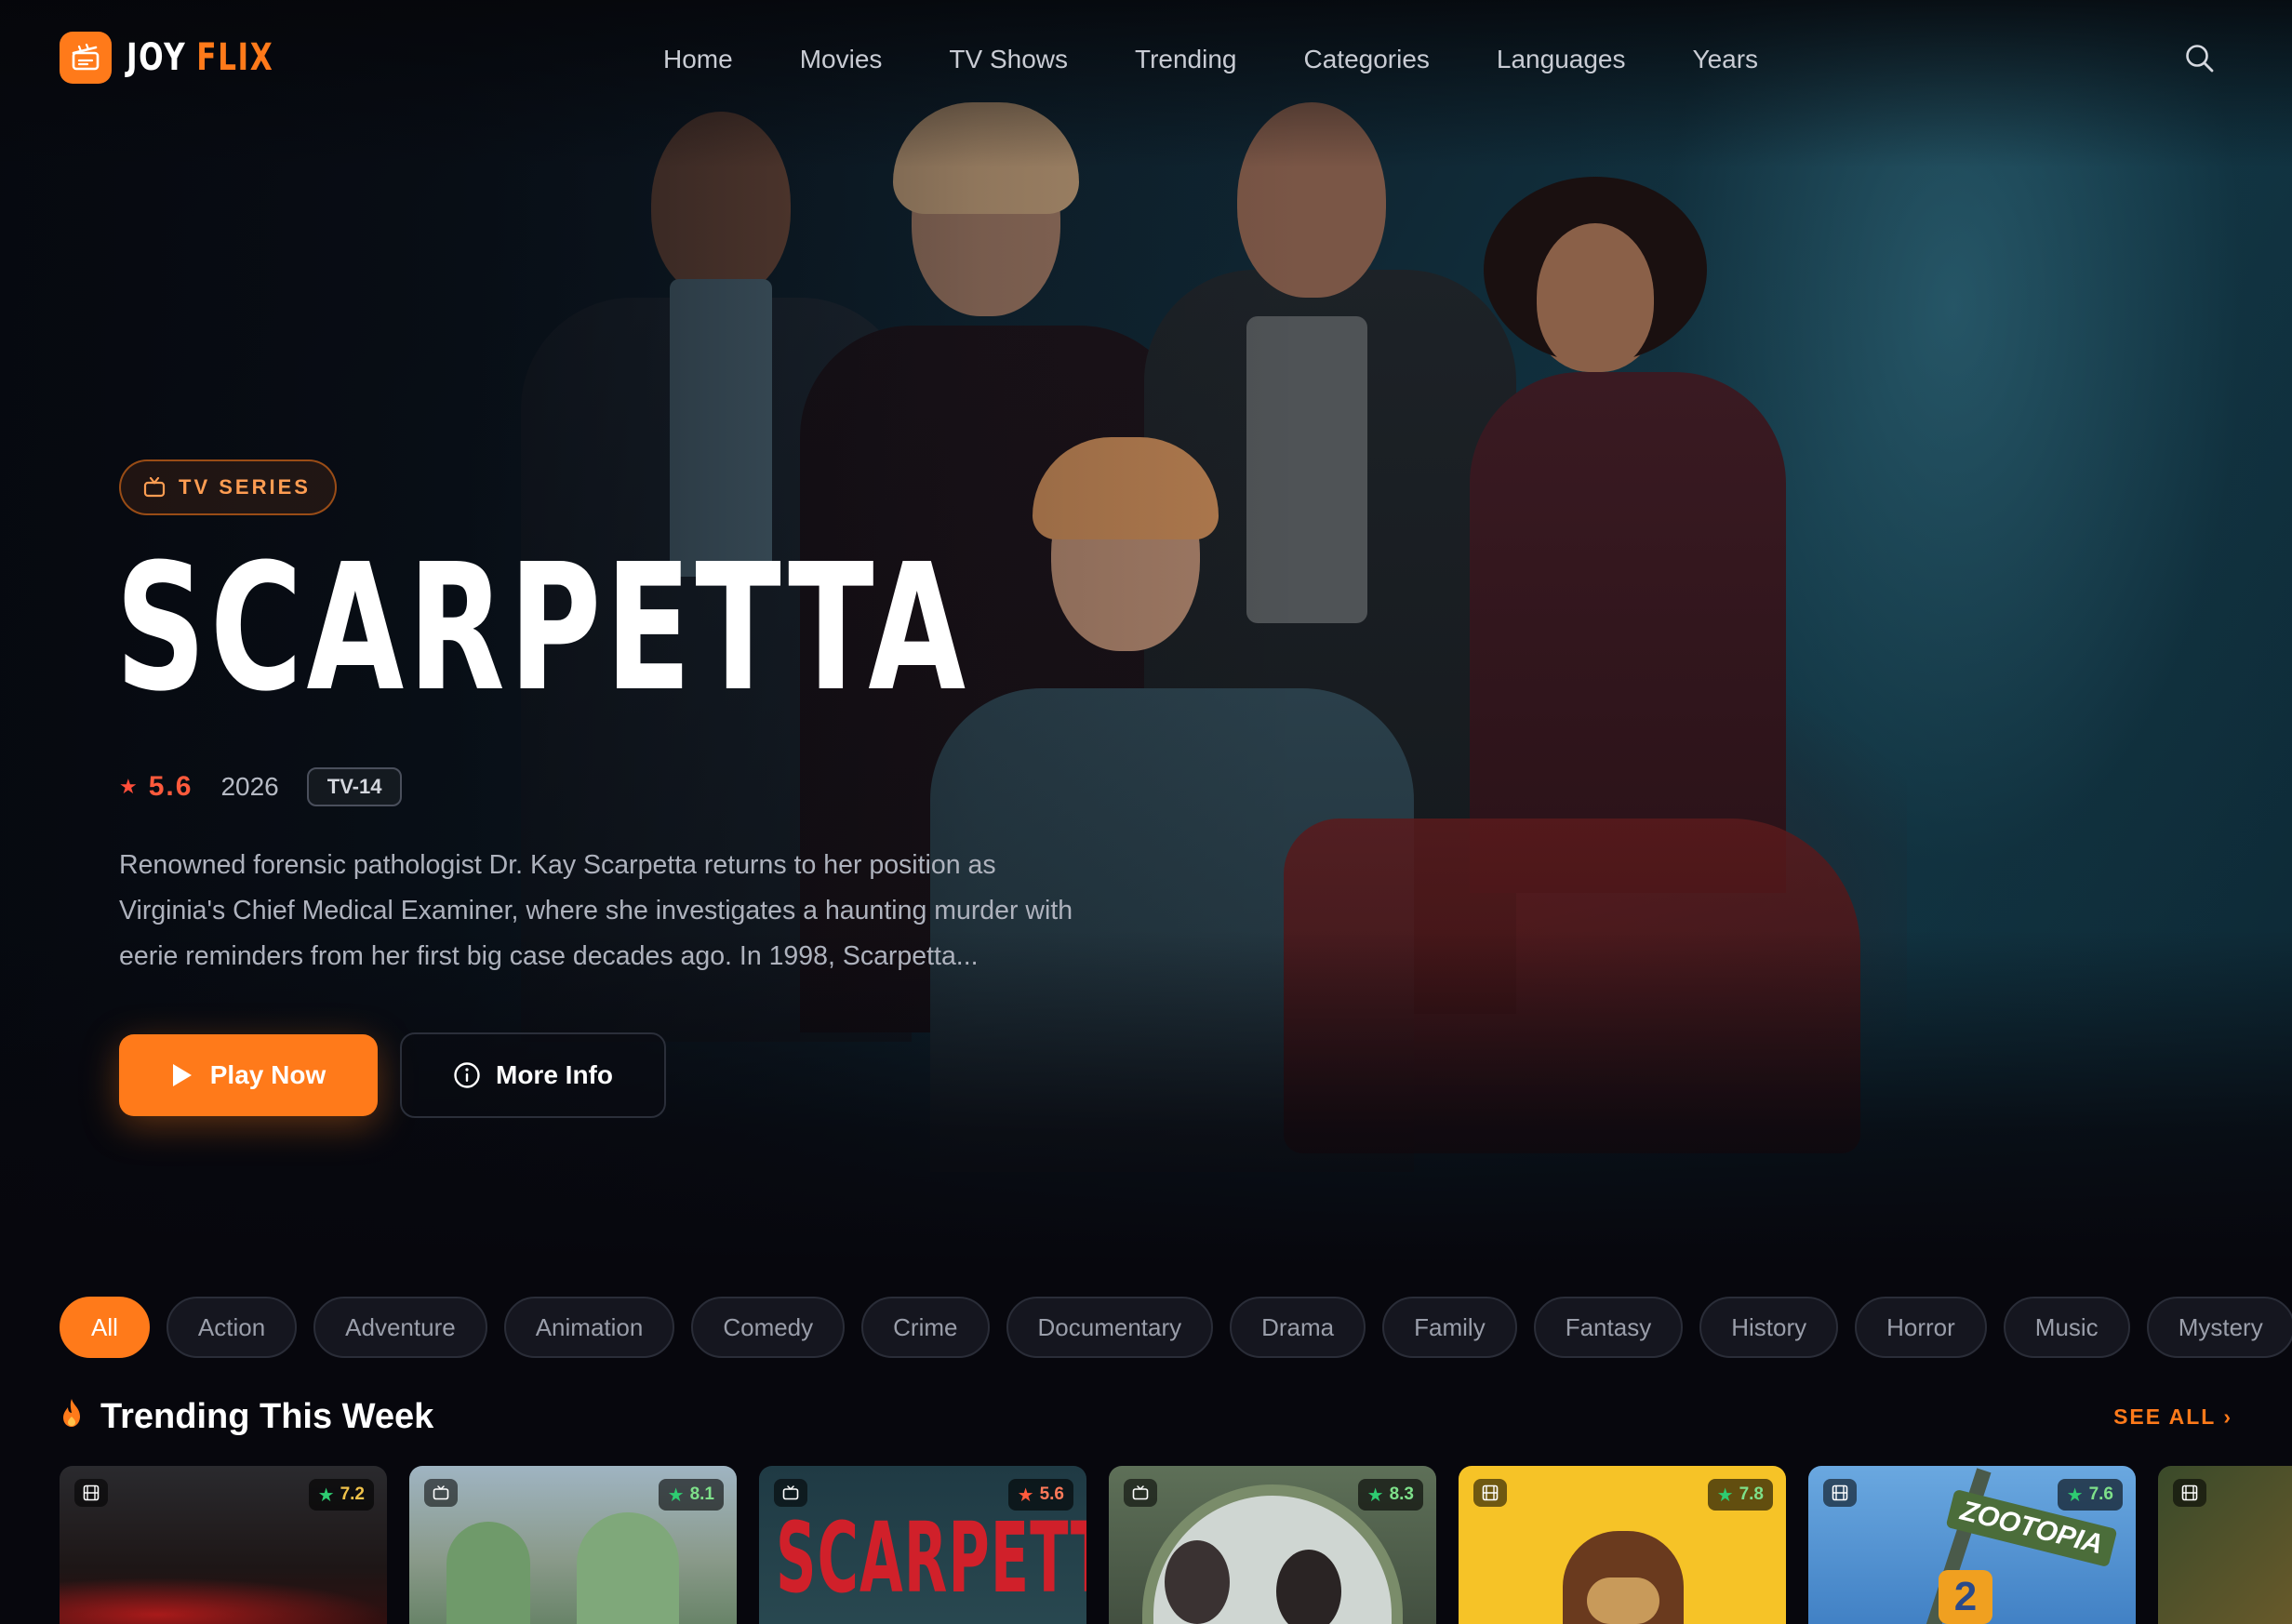  I want to click on rating-badge: ★ 5.6, so click(1040, 1495).